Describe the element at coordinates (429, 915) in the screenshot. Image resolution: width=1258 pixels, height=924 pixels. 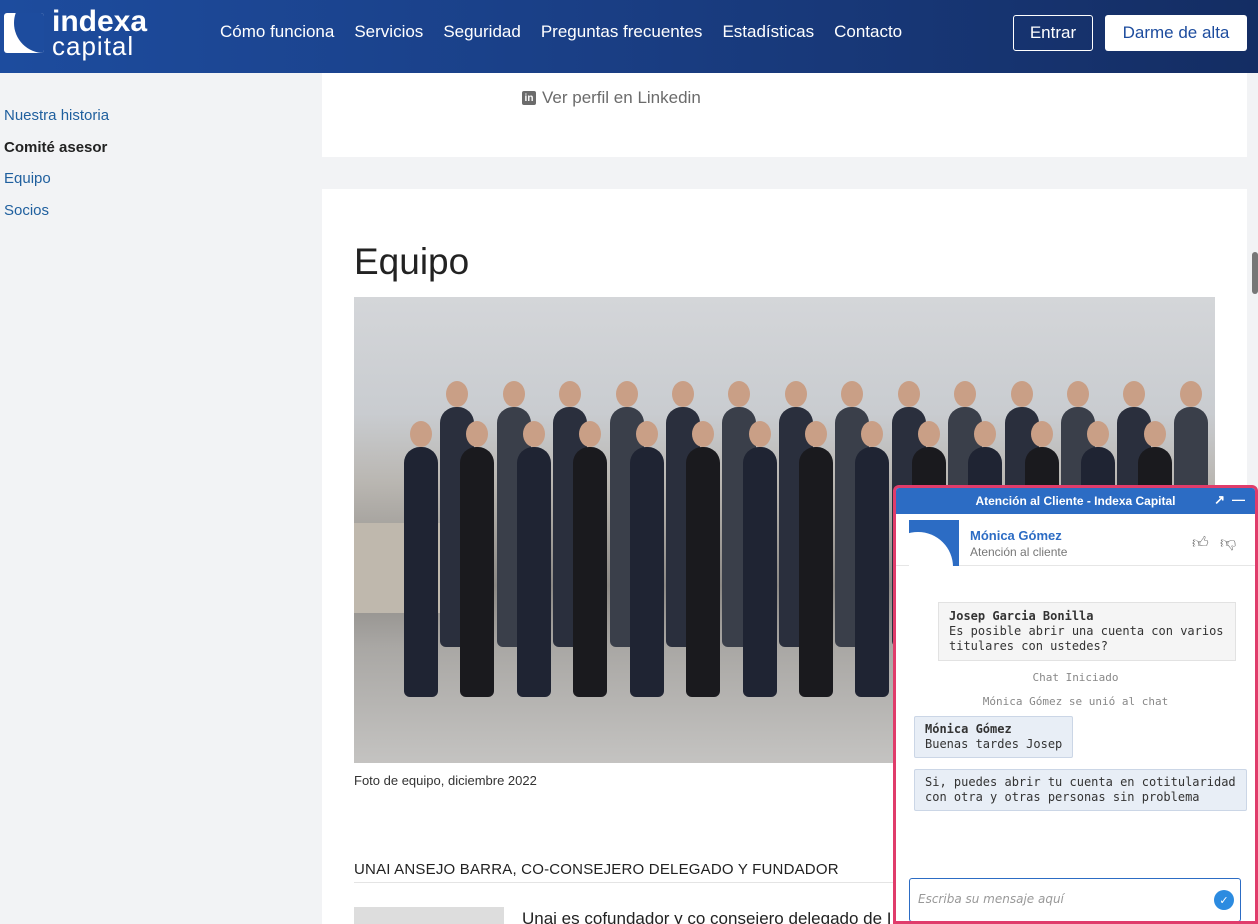
I see `member-portrait` at that location.